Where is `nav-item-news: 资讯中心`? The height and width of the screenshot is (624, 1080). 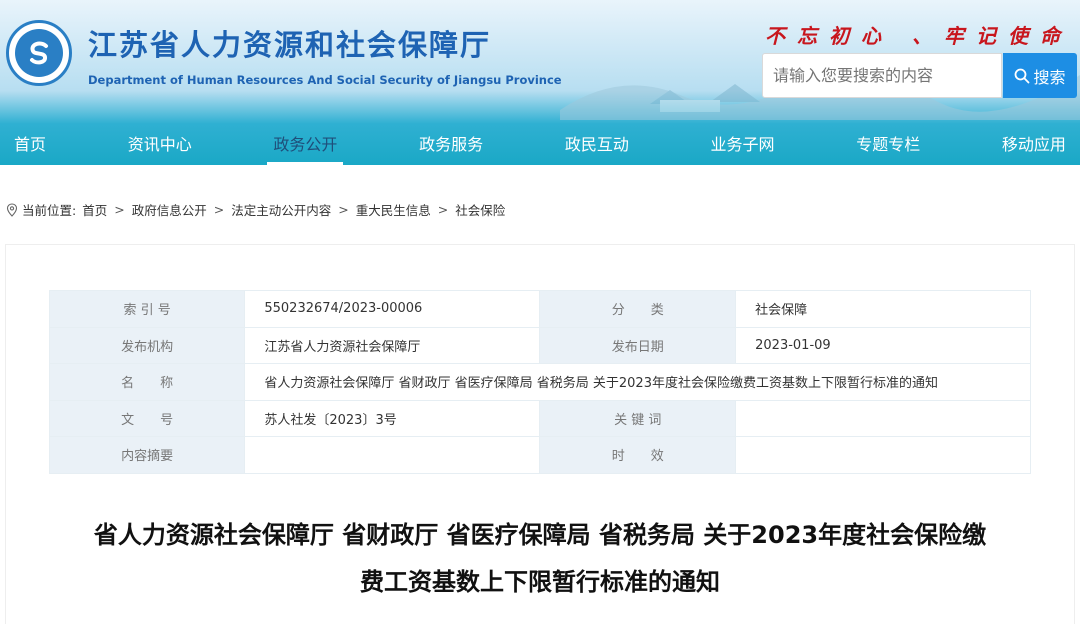
nav-item-news: 资讯中心 is located at coordinates (160, 142).